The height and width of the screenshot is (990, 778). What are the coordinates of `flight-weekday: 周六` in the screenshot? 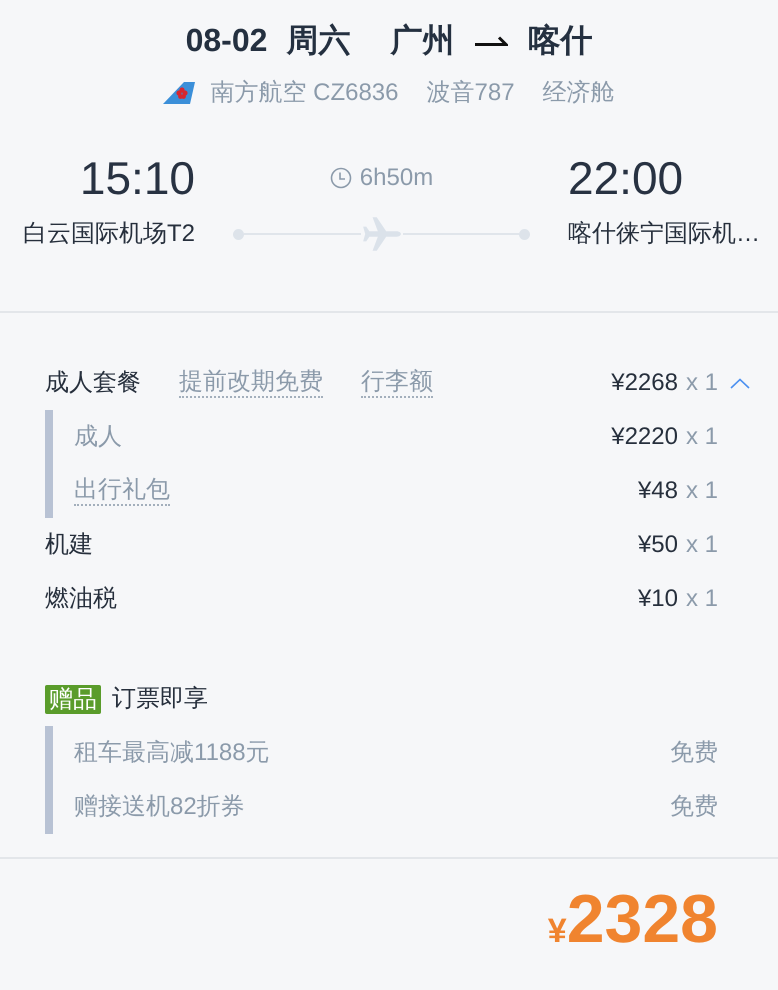 It's located at (318, 40).